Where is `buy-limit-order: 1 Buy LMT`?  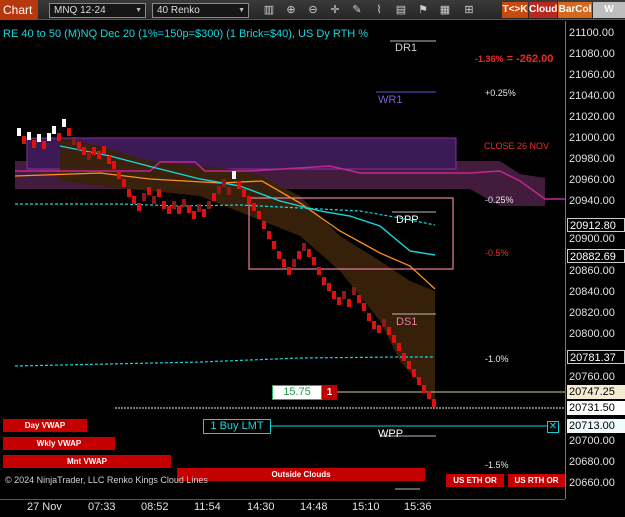
buy-limit-order: 1 Buy LMT is located at coordinates (237, 426).